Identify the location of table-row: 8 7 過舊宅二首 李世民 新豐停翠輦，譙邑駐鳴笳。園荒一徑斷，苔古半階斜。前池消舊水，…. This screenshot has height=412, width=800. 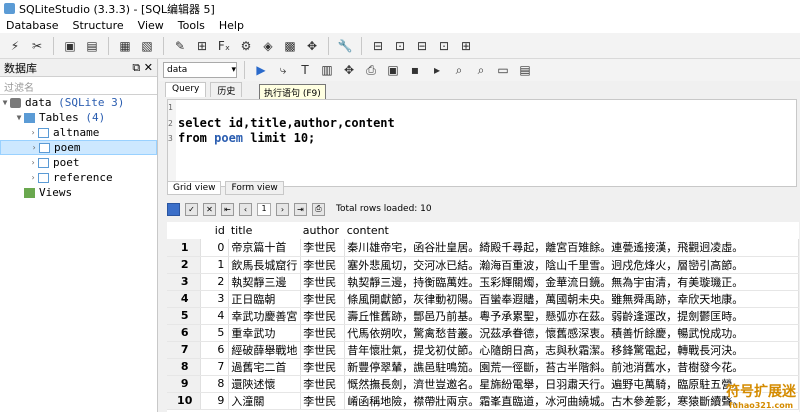
(483, 367).